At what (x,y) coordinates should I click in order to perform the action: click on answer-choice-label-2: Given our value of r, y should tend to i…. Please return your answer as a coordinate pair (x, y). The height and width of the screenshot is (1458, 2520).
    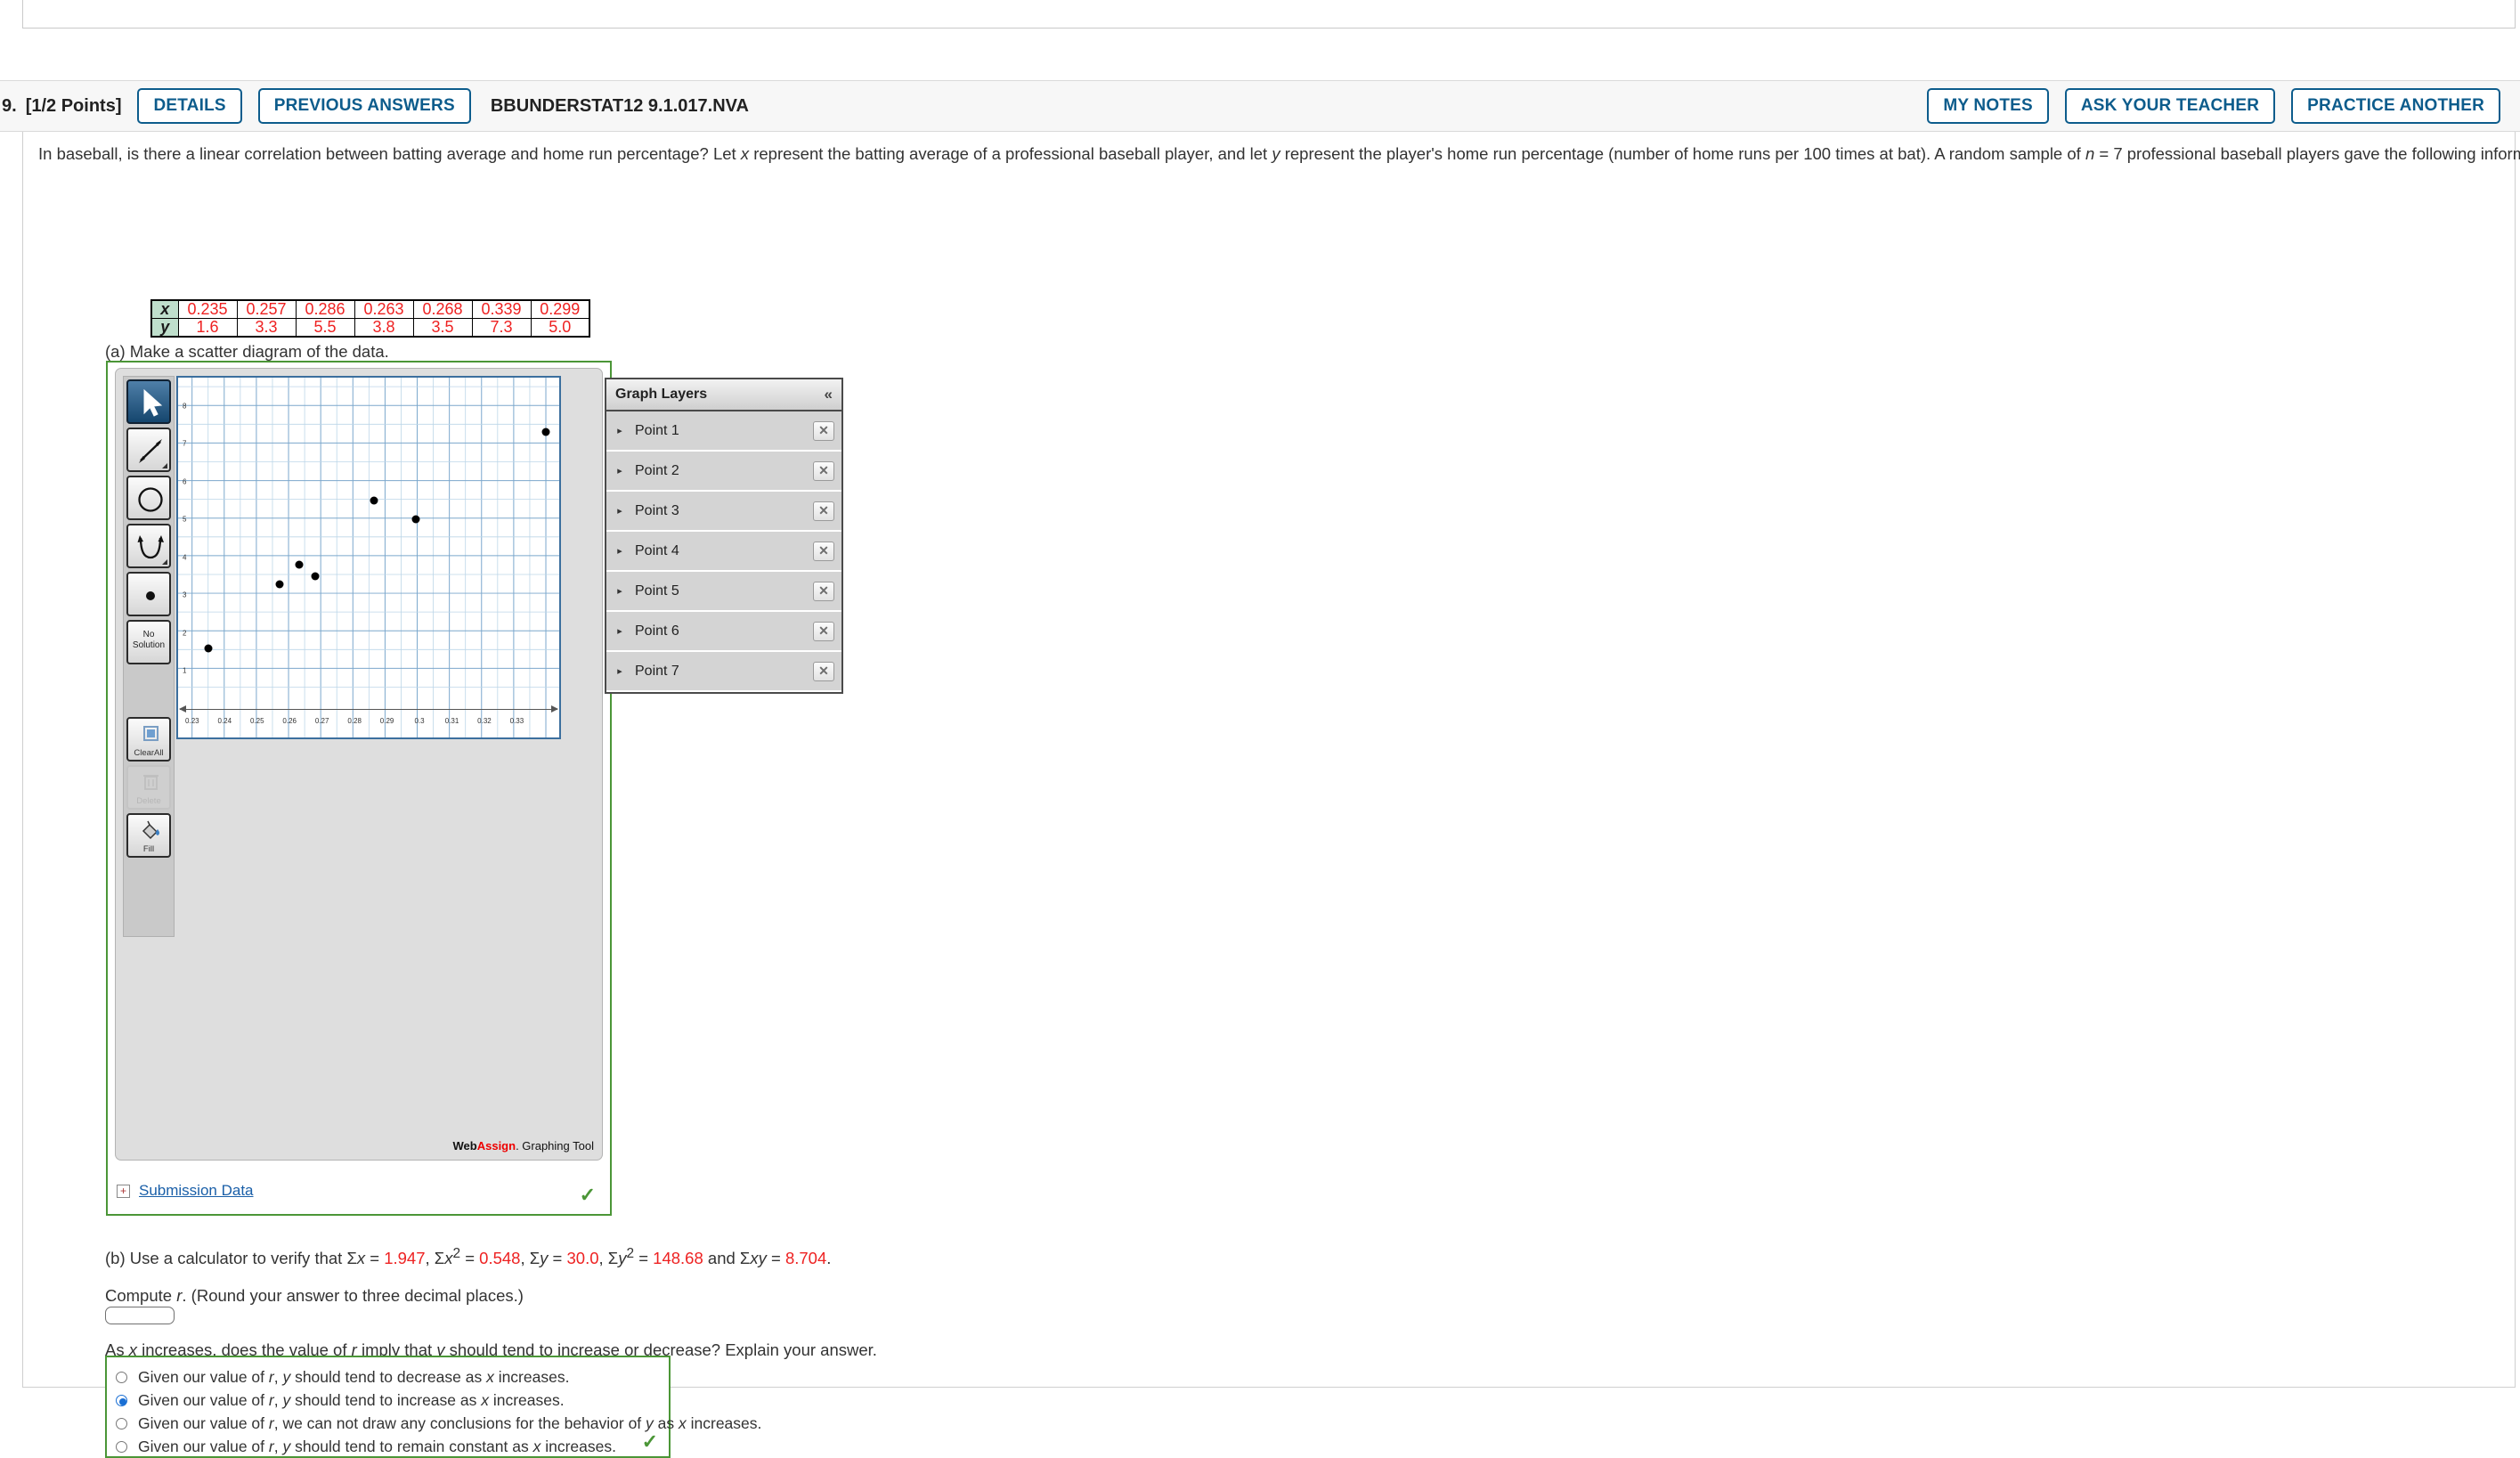
    Looking at the image, I should click on (351, 1400).